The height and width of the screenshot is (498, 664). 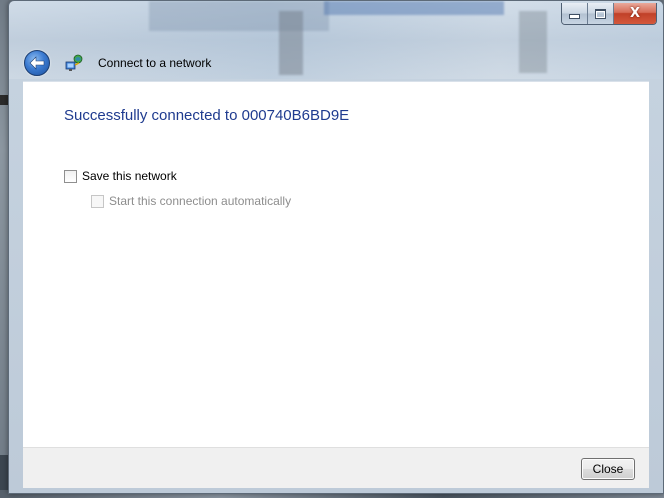 What do you see at coordinates (207, 115) in the screenshot?
I see `connection-status-heading: Successfully connected to 000740B6BD9E` at bounding box center [207, 115].